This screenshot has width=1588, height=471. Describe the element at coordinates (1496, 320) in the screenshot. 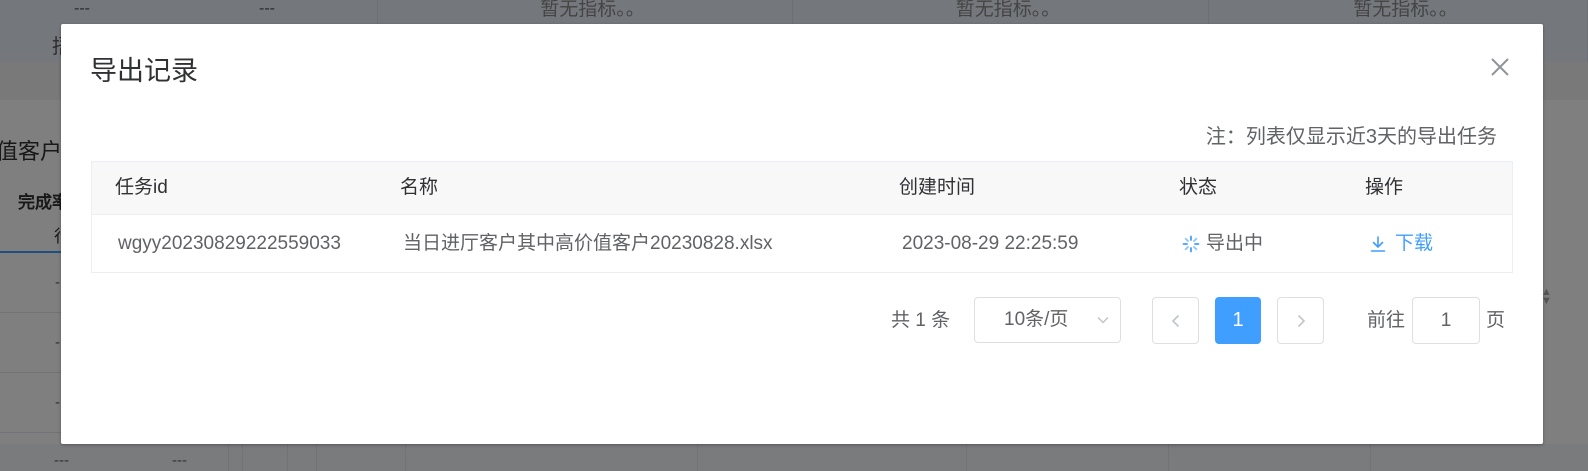

I see `goto-suffix: 页` at that location.